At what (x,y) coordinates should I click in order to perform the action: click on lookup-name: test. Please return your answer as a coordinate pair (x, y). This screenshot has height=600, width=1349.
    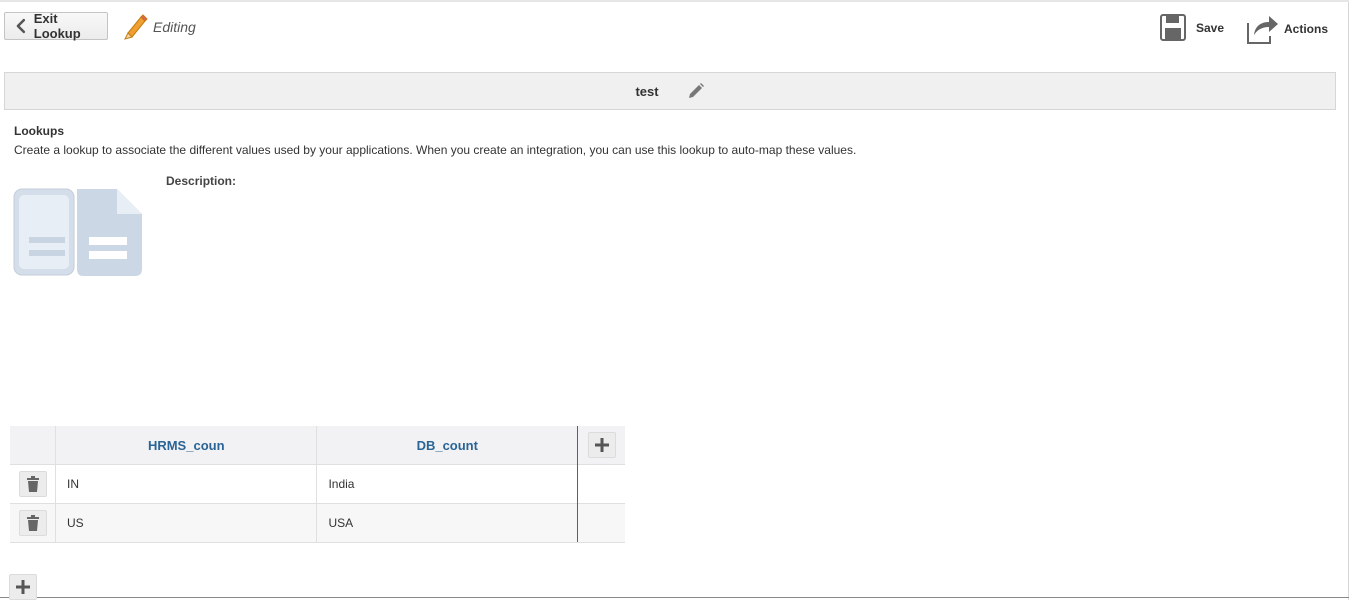
    Looking at the image, I should click on (647, 91).